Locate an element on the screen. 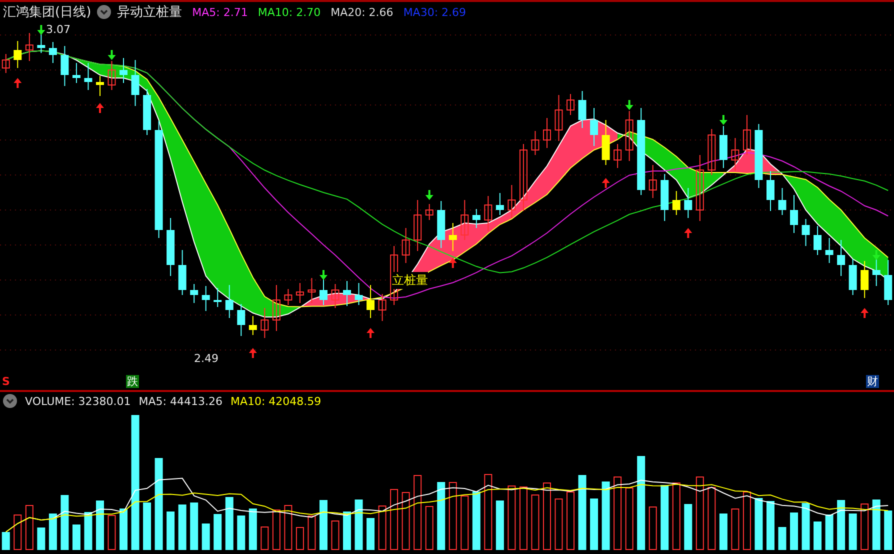 Image resolution: width=894 pixels, height=554 pixels. moving-average-value: MA10: 2.70 is located at coordinates (289, 12).